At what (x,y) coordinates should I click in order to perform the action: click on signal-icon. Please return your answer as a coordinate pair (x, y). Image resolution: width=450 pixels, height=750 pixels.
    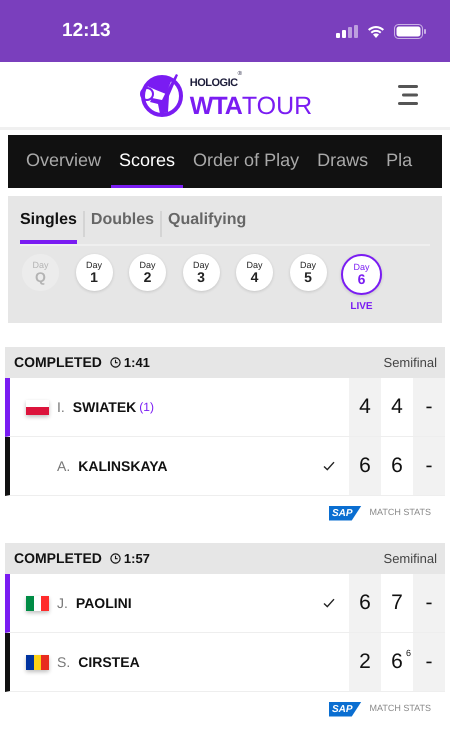
    Looking at the image, I should click on (347, 31).